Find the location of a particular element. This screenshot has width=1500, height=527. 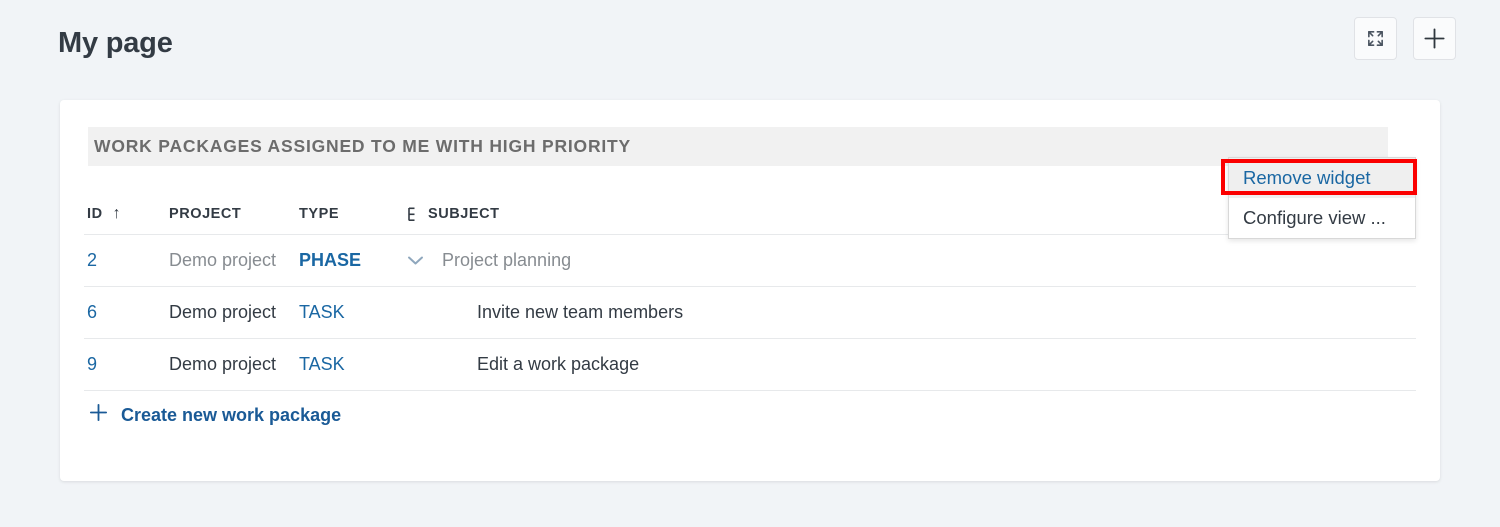

add-widget-button is located at coordinates (1434, 38).